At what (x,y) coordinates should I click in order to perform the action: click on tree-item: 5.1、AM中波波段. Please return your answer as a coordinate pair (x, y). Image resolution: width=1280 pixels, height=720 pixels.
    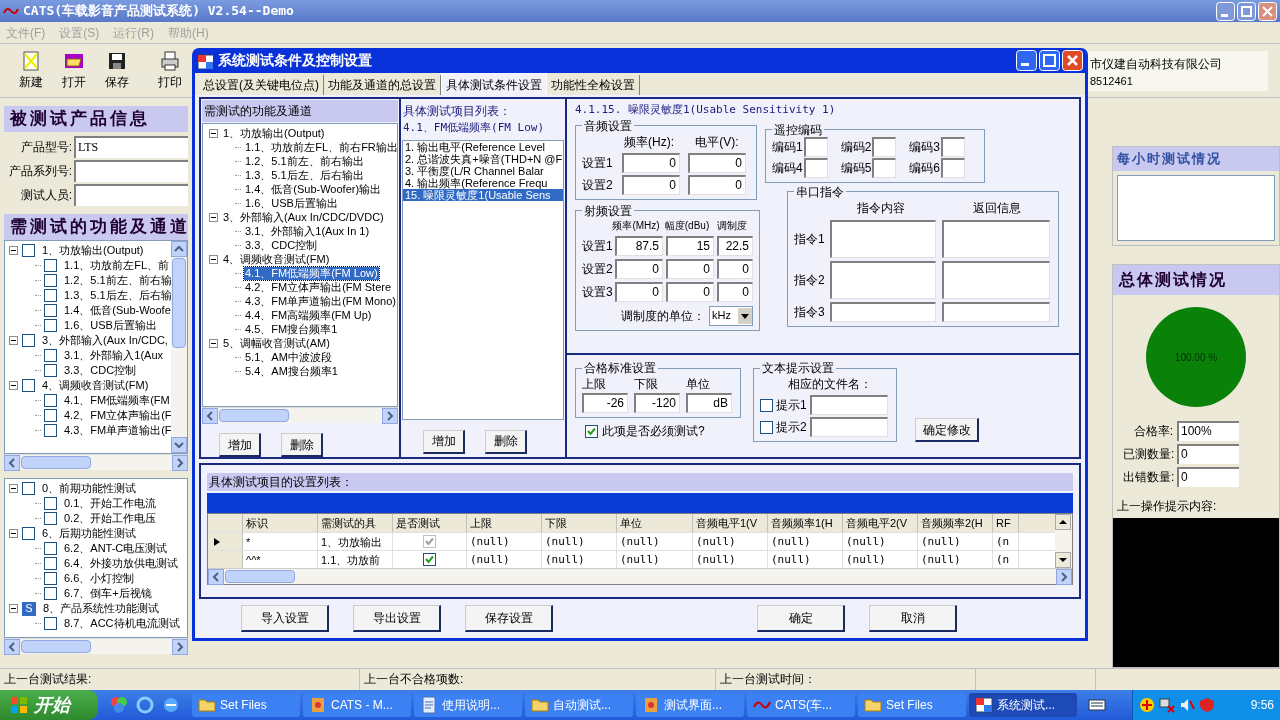
    Looking at the image, I should click on (288, 357).